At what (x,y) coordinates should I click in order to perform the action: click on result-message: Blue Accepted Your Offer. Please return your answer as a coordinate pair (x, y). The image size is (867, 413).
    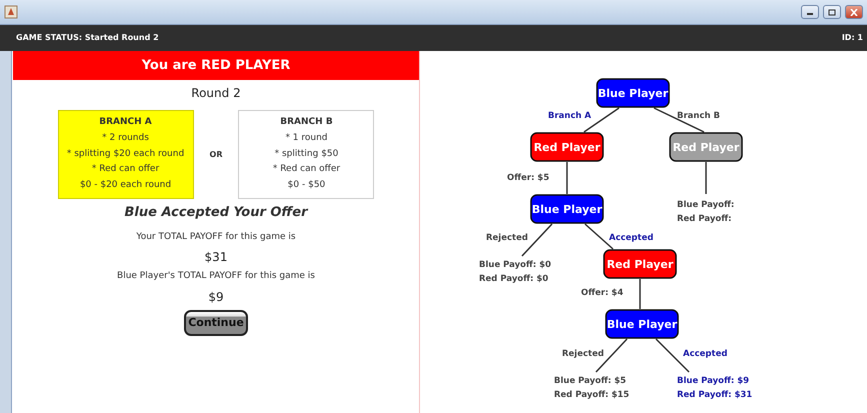
    Looking at the image, I should click on (216, 213).